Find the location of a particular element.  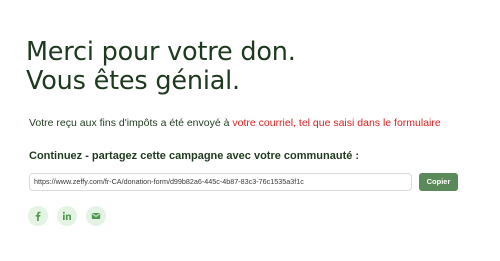

copy-button: Copier is located at coordinates (438, 182).